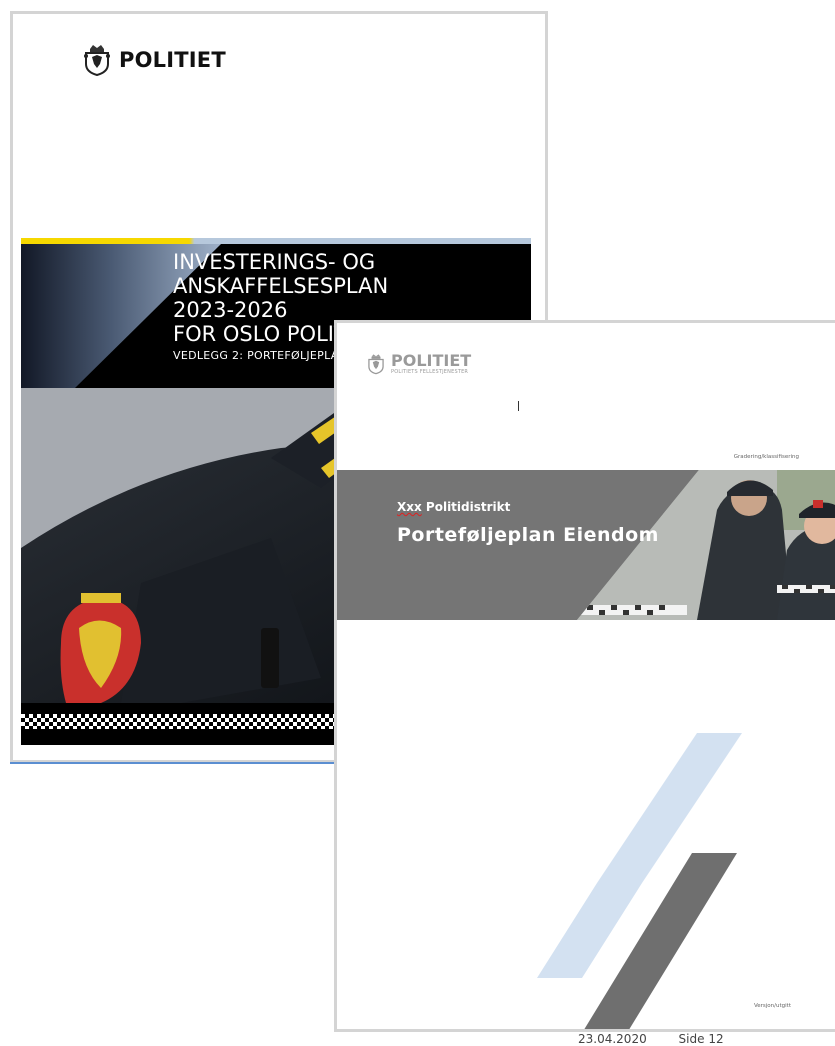 This screenshot has height=1046, width=835. I want to click on title-line-2: ANSKAFFELSESPLAN, so click(281, 286).